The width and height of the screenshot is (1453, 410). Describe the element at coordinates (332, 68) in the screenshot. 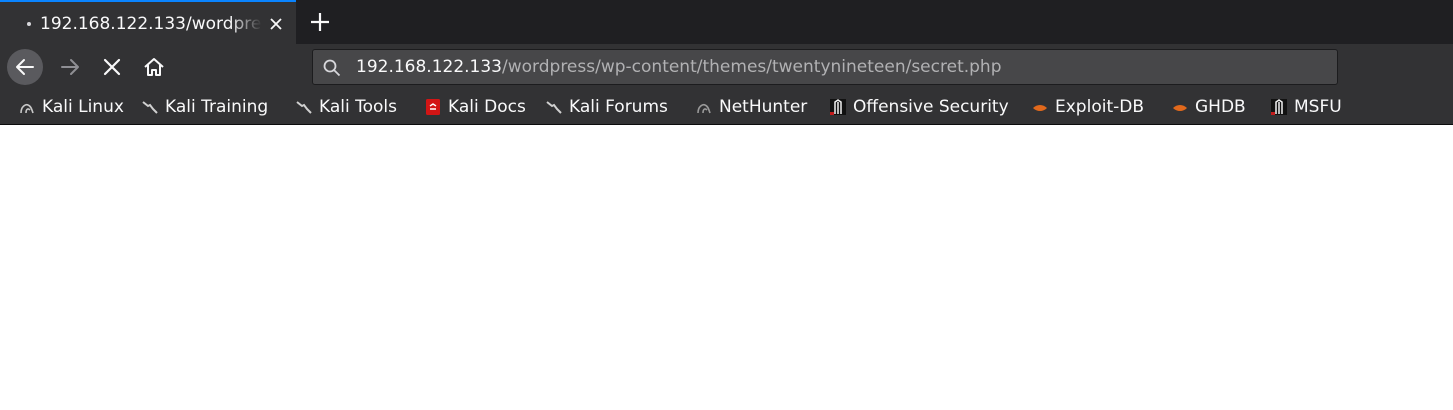

I see `search-icon` at that location.